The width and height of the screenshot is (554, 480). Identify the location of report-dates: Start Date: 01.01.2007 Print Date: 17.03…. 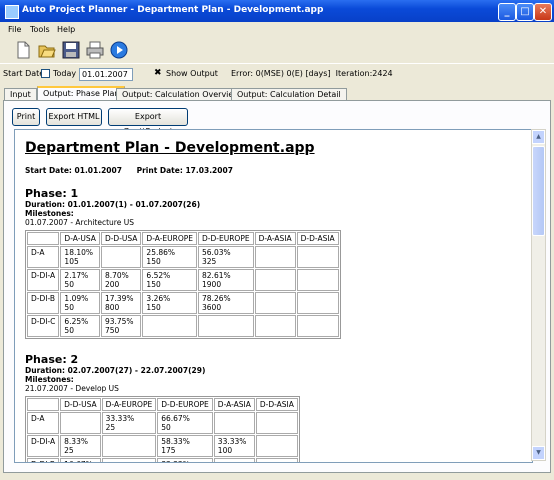
(270, 170).